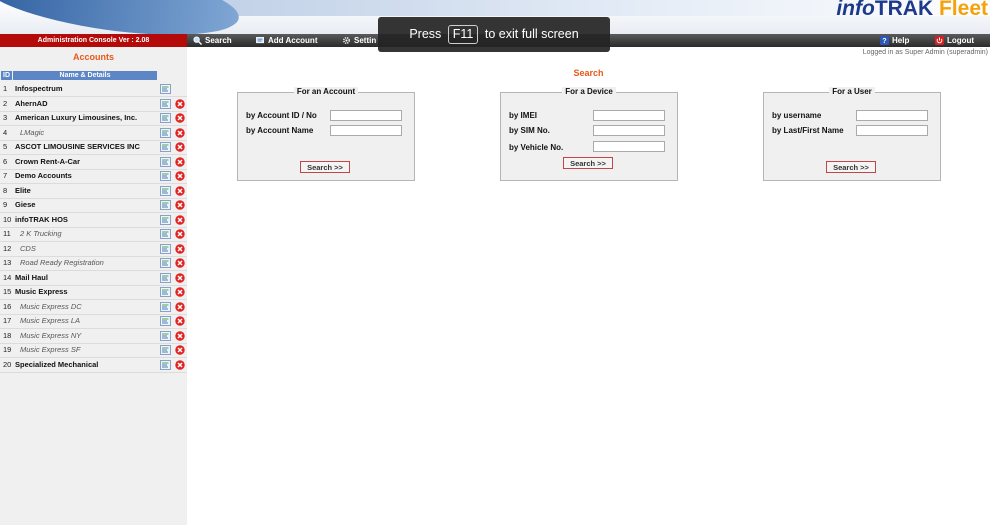 The height and width of the screenshot is (525, 990). What do you see at coordinates (629, 115) in the screenshot?
I see `imei-input` at bounding box center [629, 115].